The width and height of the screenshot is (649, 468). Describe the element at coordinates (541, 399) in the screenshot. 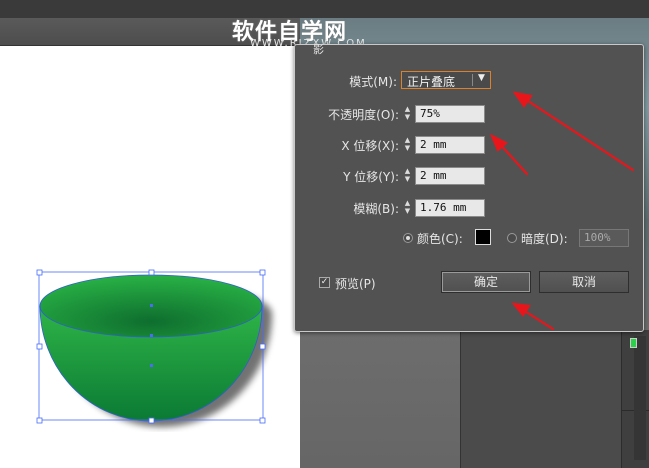

I see `side-panel` at that location.